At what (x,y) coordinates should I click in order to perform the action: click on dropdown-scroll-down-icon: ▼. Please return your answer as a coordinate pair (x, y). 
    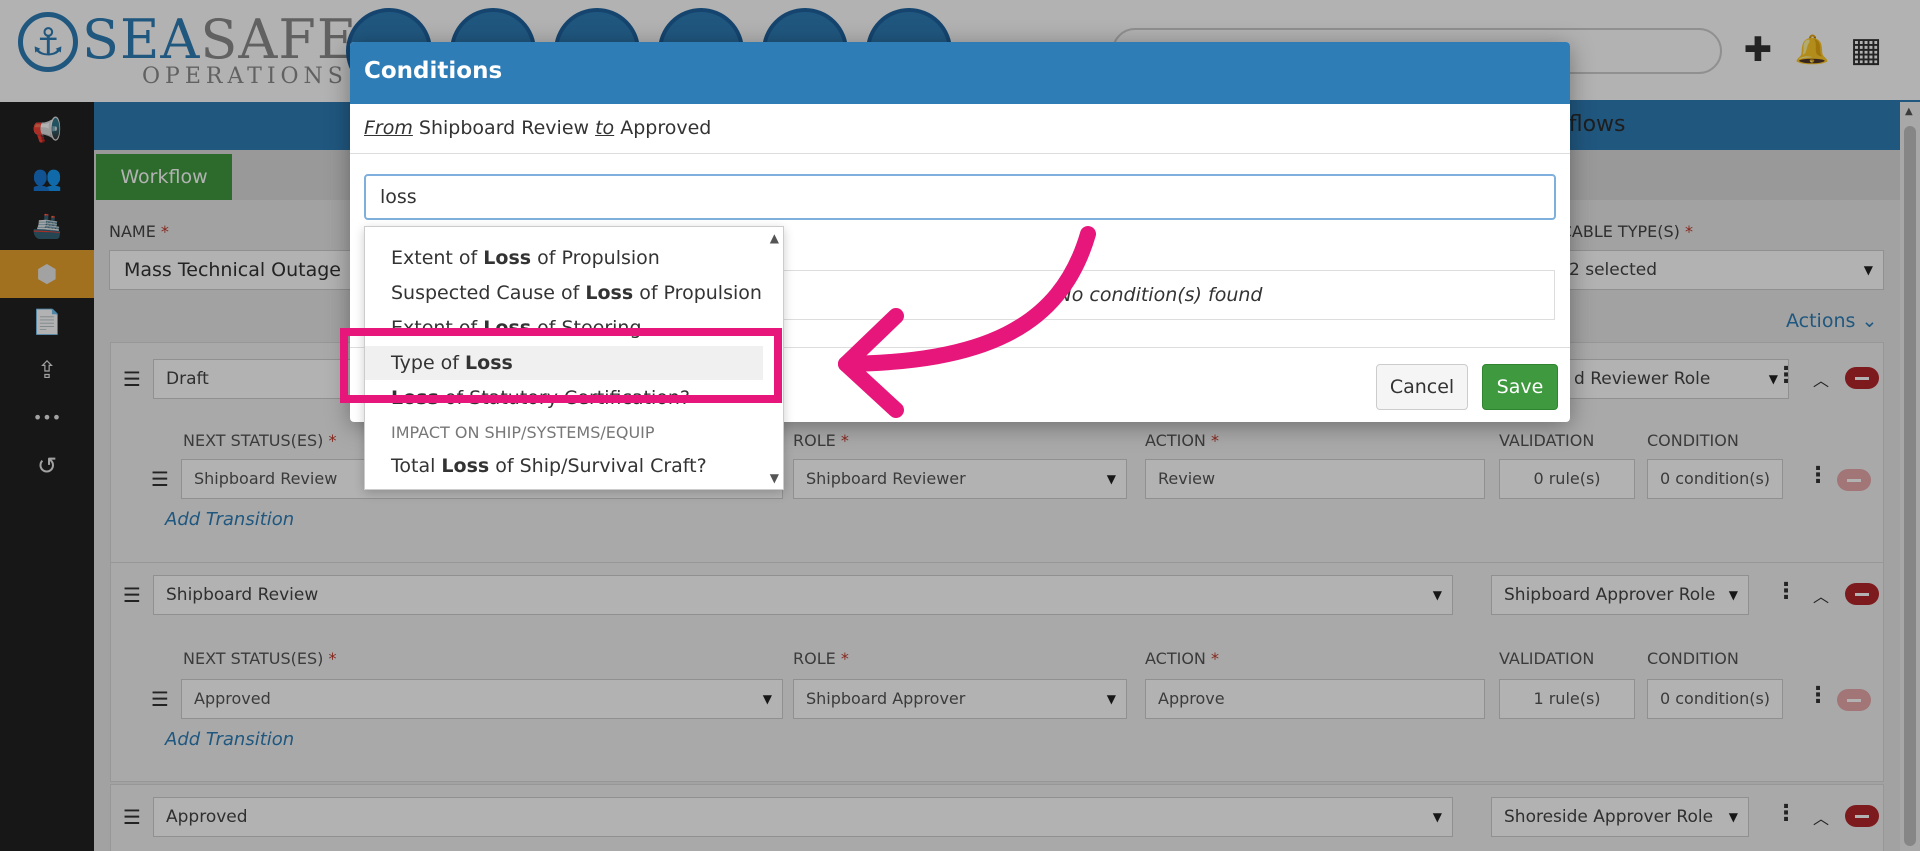
    Looking at the image, I should click on (774, 478).